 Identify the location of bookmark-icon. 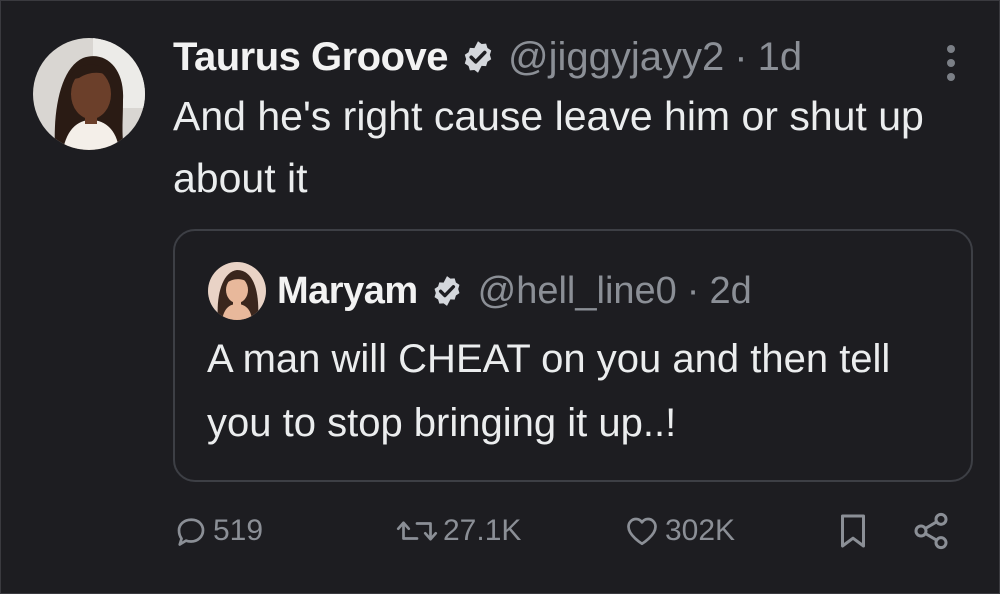
(853, 531).